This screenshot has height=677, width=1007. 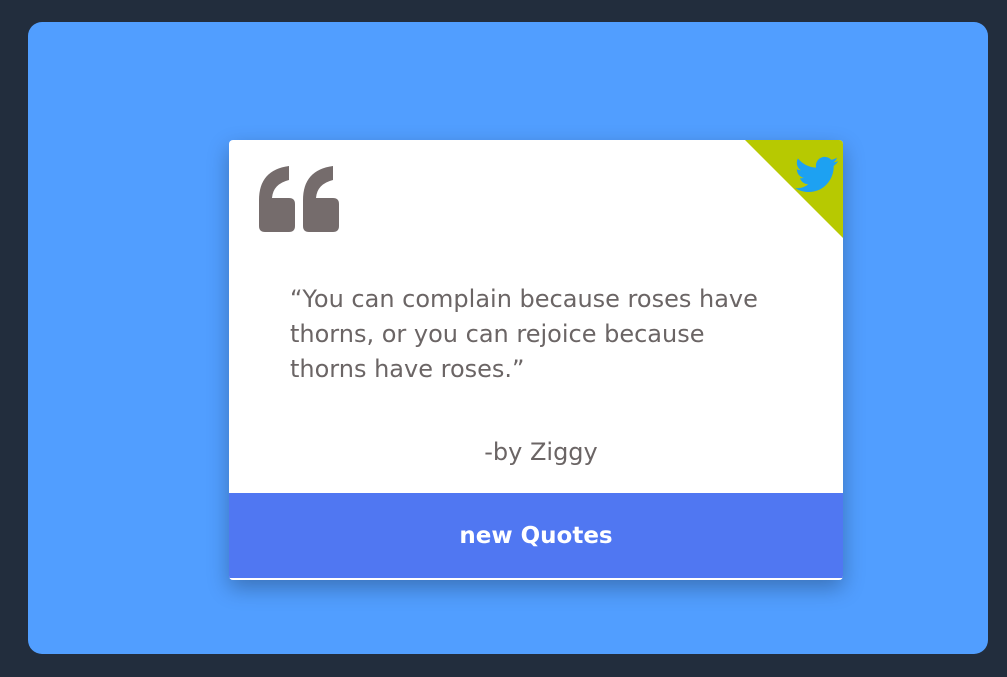 I want to click on tweet-button, so click(x=794, y=189).